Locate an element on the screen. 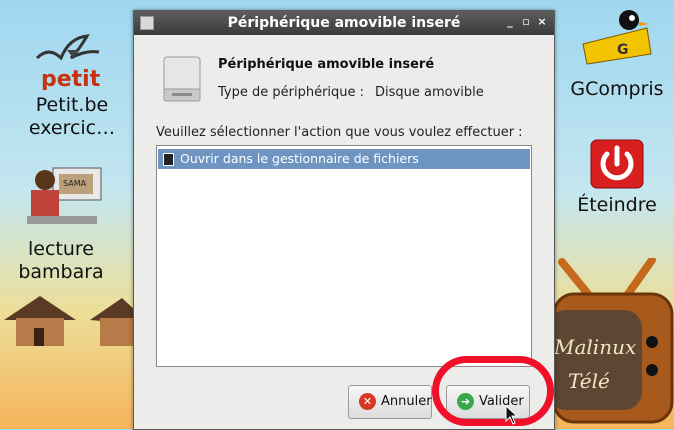 This screenshot has height=430, width=674. petit-logo-icon: petit is located at coordinates (68, 63).